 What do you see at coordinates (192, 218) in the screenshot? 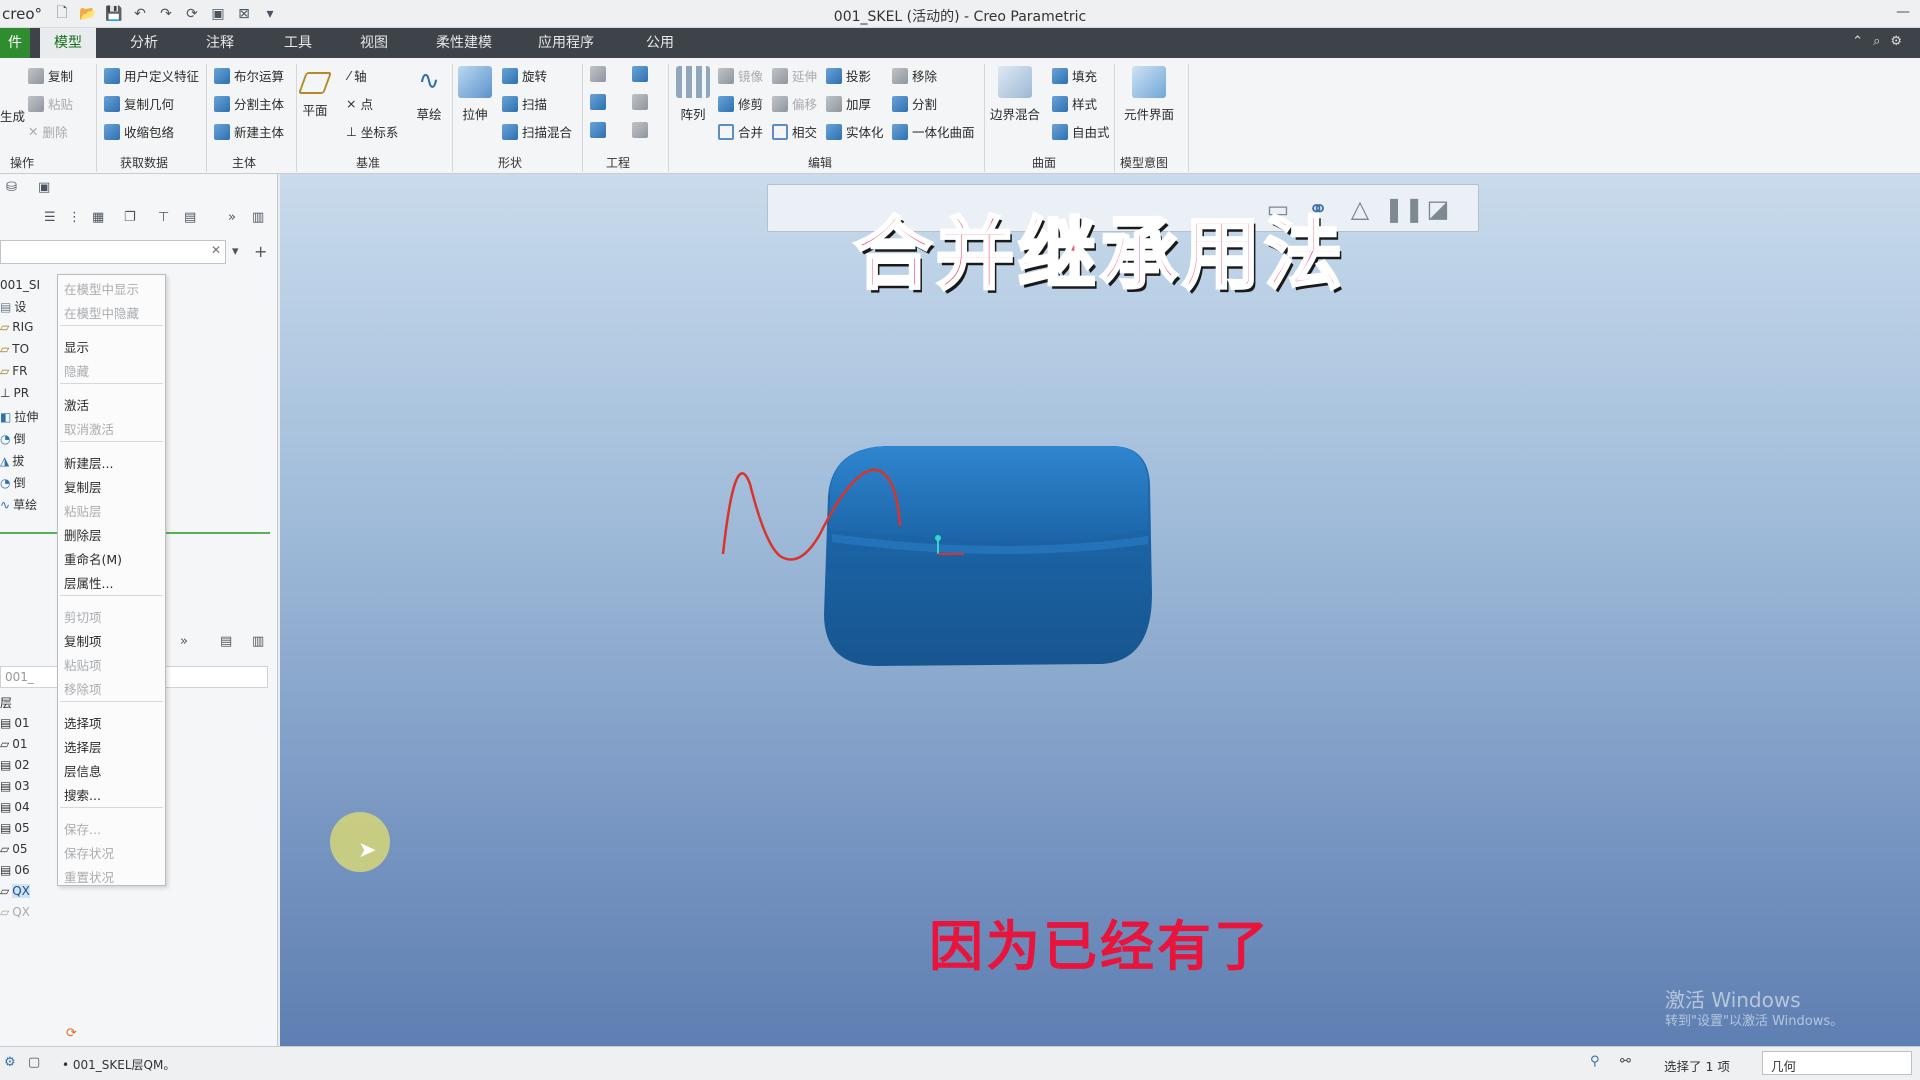
I see `columns-icon: ▤` at bounding box center [192, 218].